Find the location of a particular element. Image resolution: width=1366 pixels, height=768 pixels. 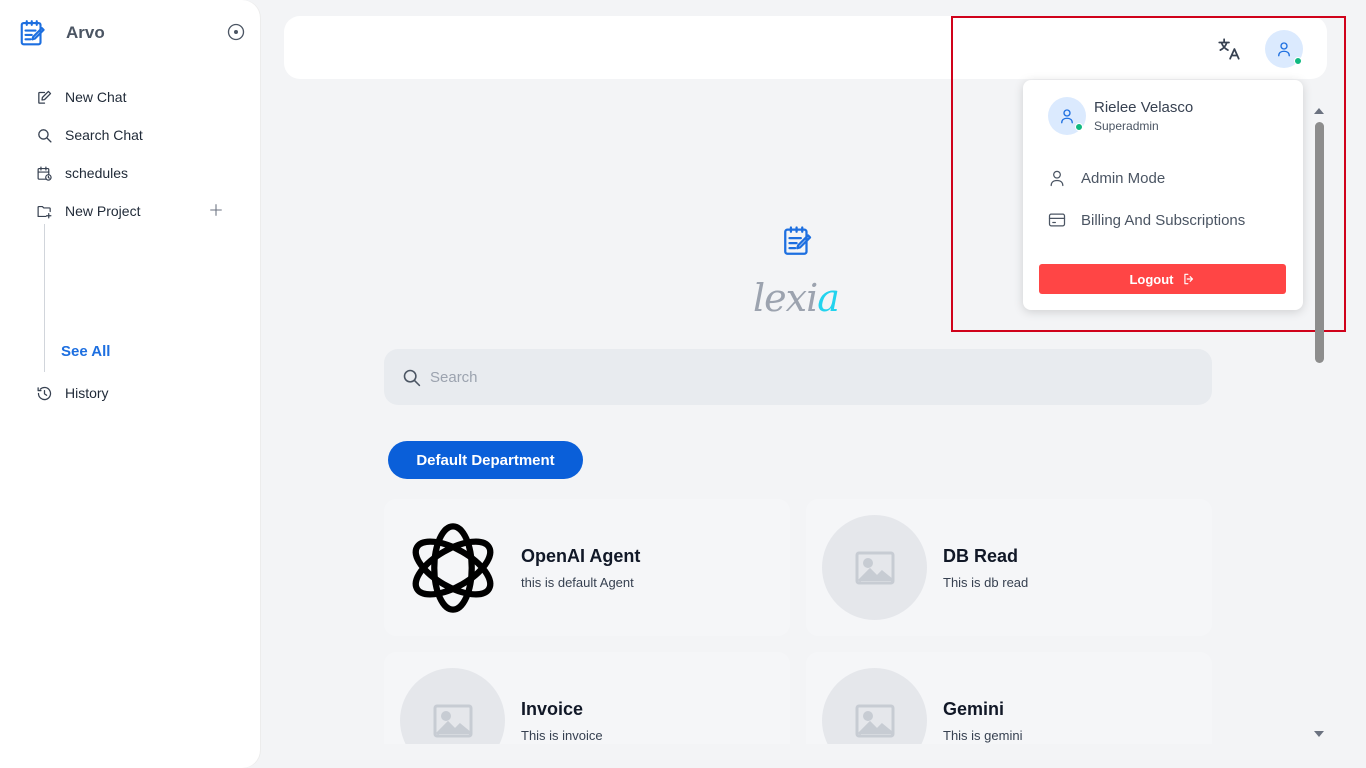

sidebar-item-label: New Project is located at coordinates (103, 211).